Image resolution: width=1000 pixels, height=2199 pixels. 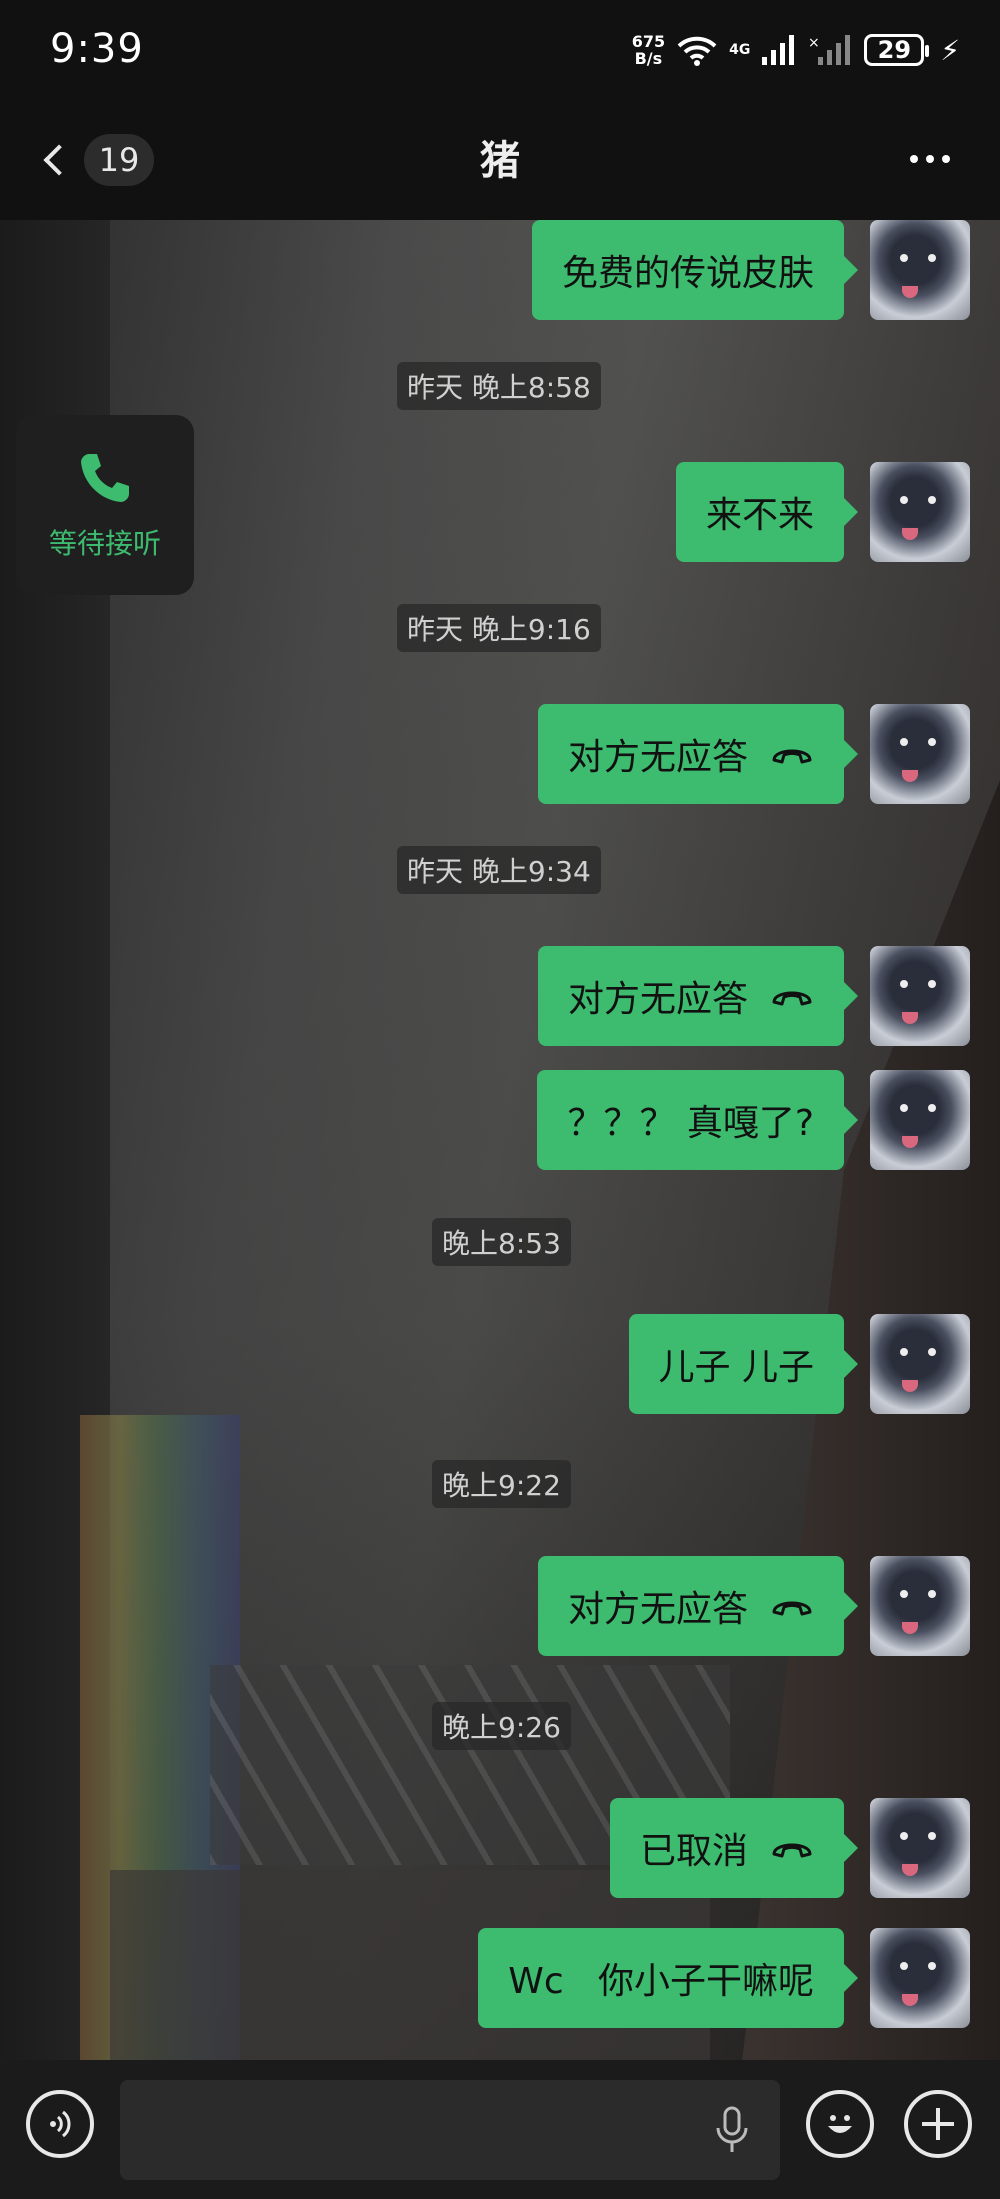 I want to click on voice-wave-icon, so click(x=60, y=2124).